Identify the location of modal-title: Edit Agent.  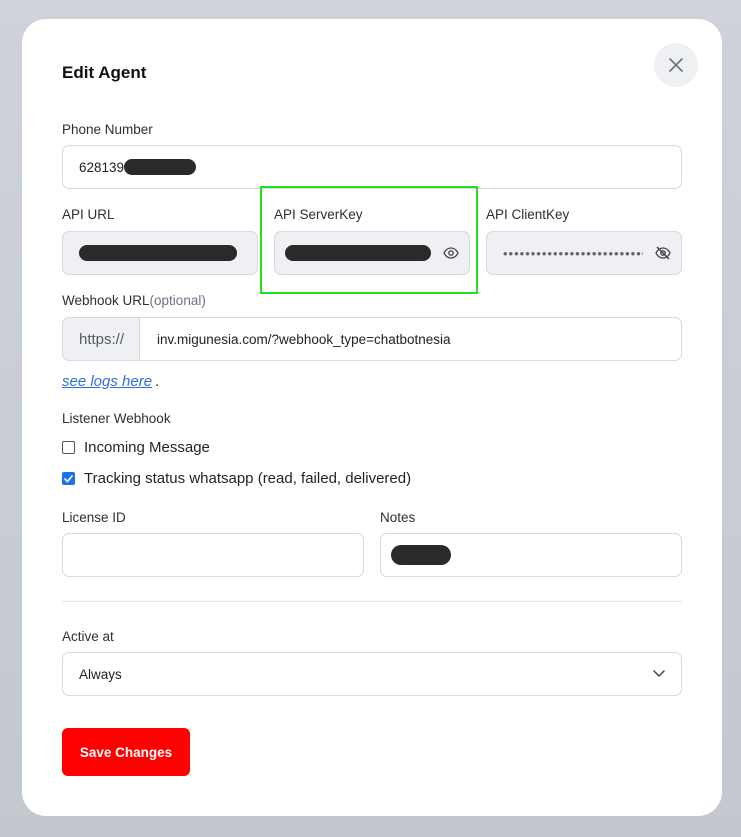
(104, 72).